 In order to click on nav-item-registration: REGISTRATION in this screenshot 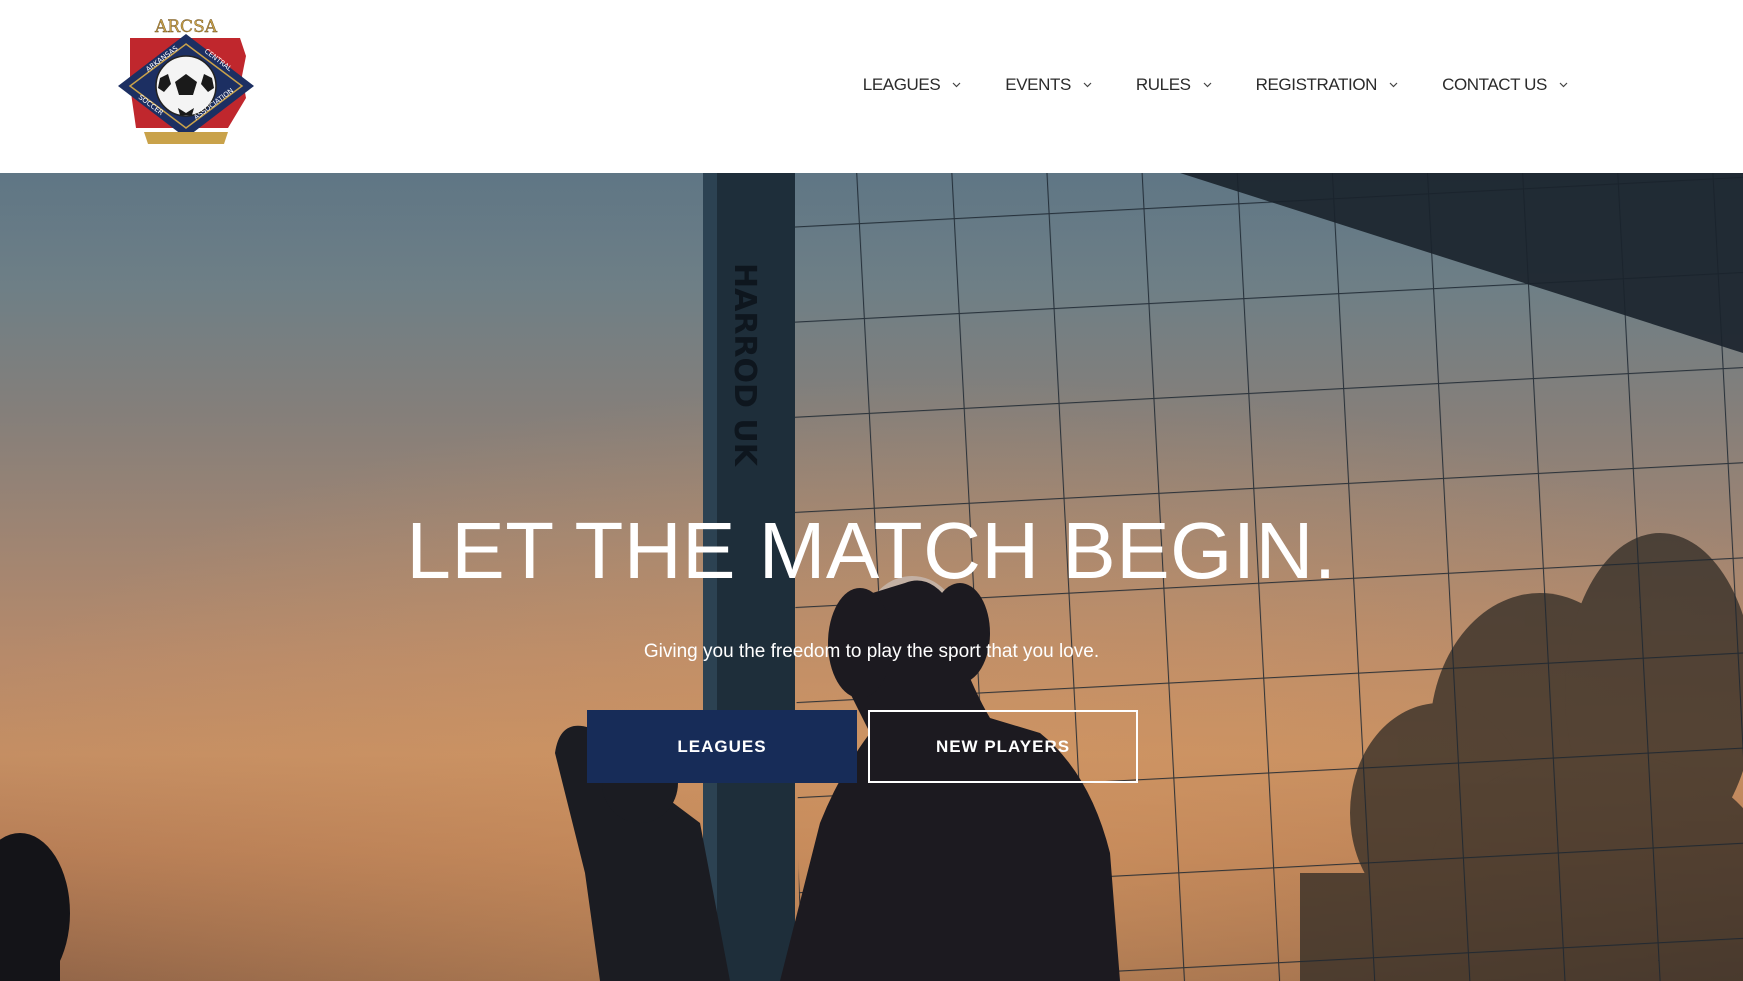, I will do `click(1327, 85)`.